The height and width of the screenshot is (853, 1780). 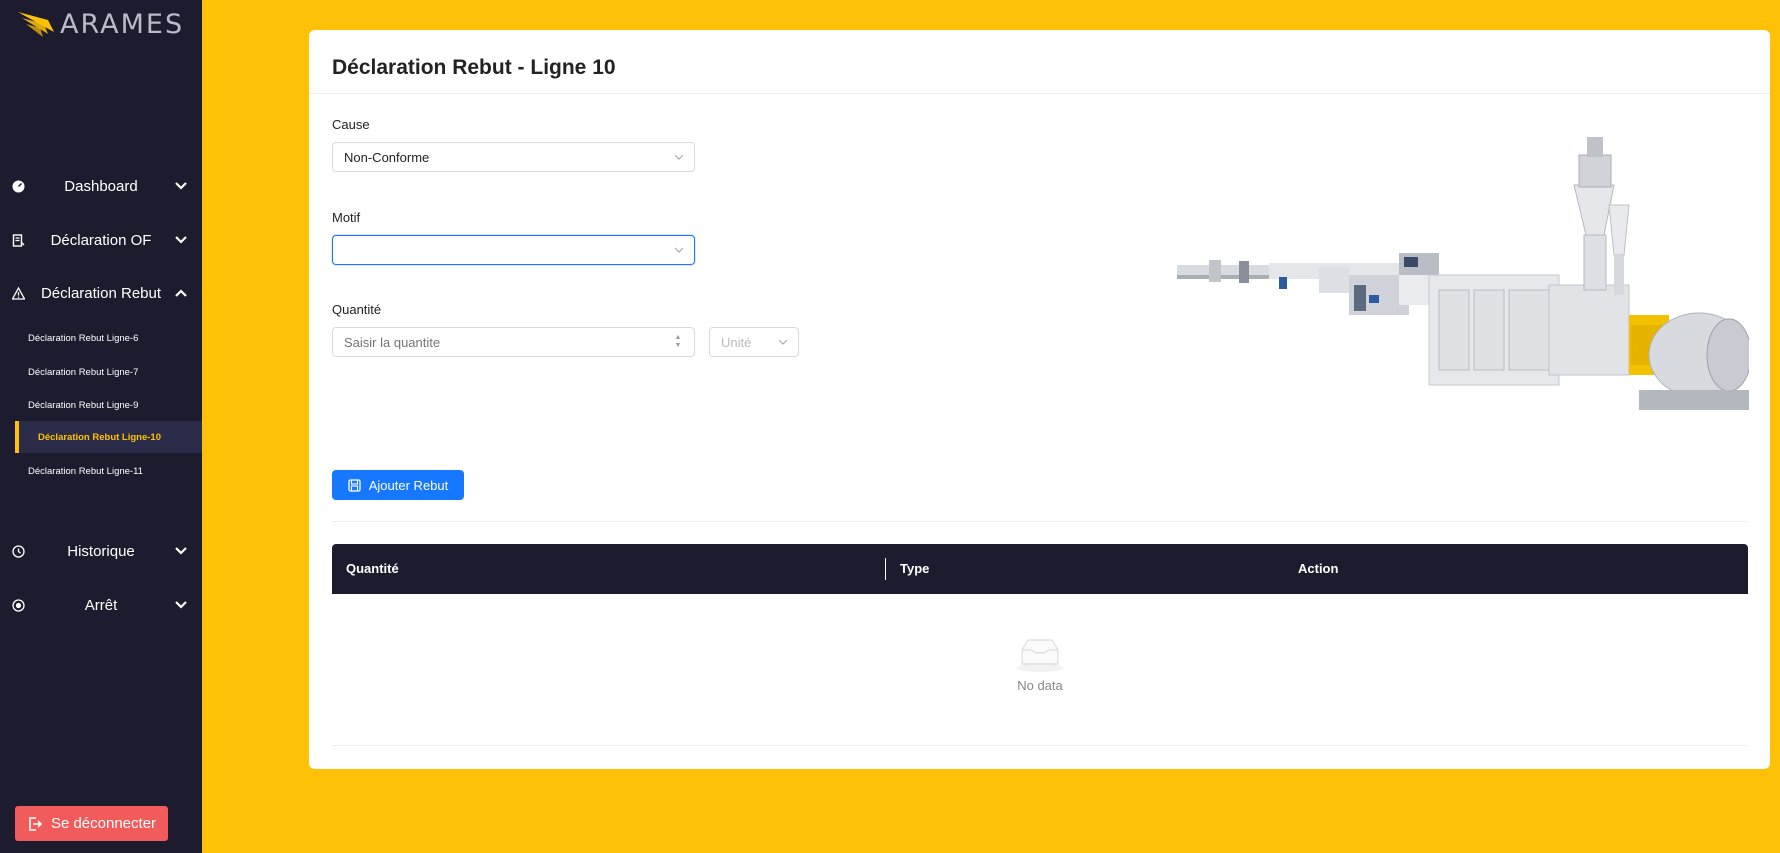 I want to click on column-separator, so click(x=885, y=569).